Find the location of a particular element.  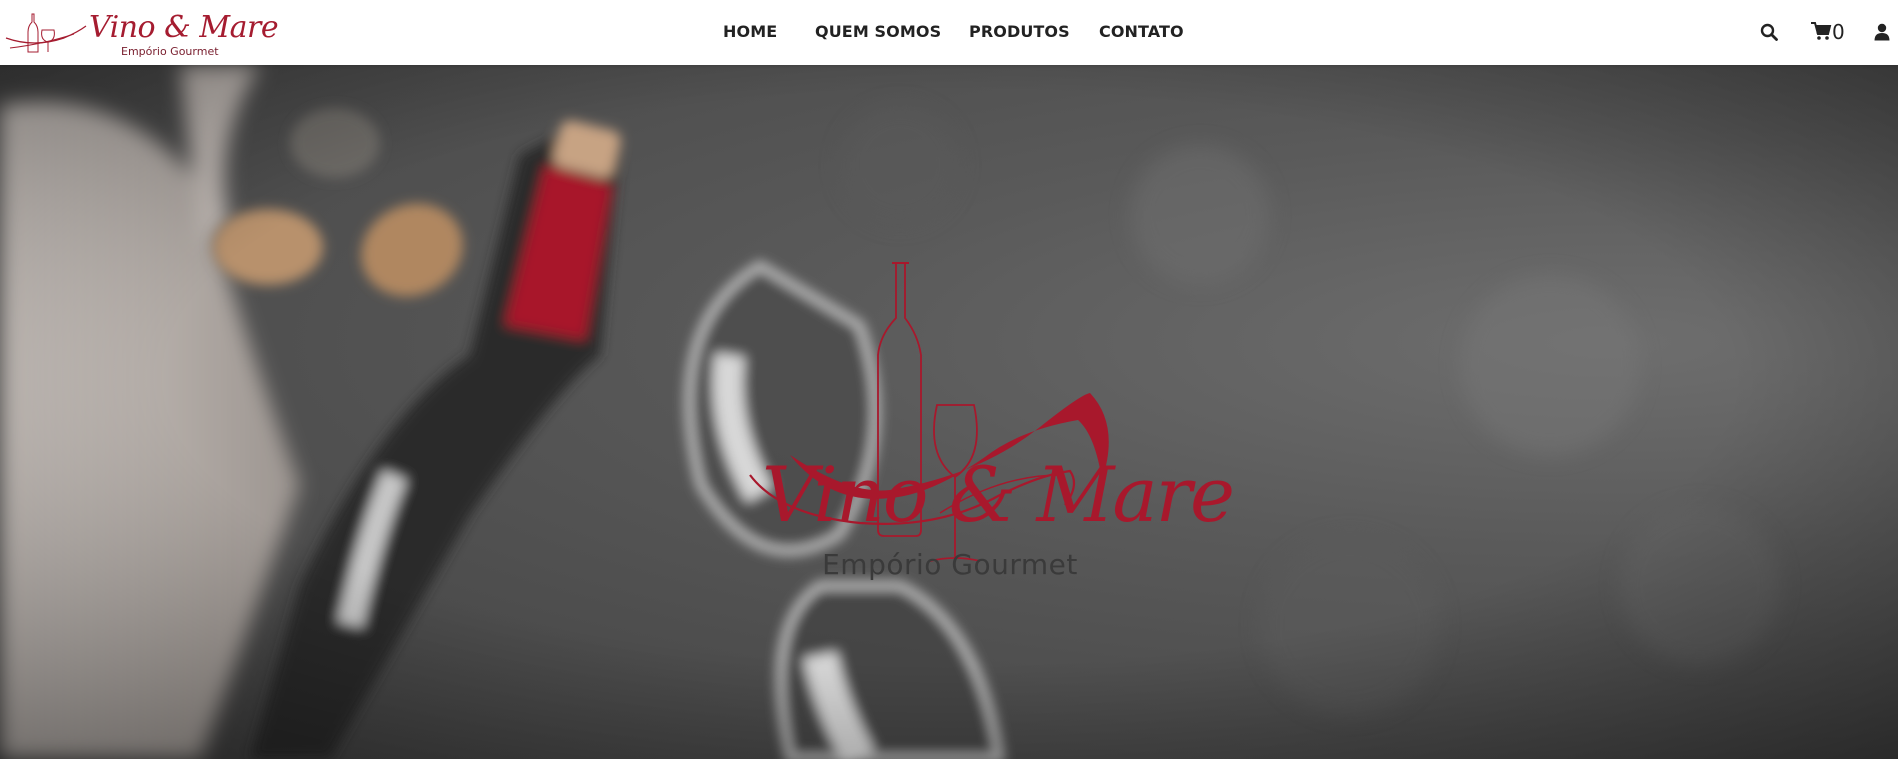

cart-button is located at coordinates (1821, 33).